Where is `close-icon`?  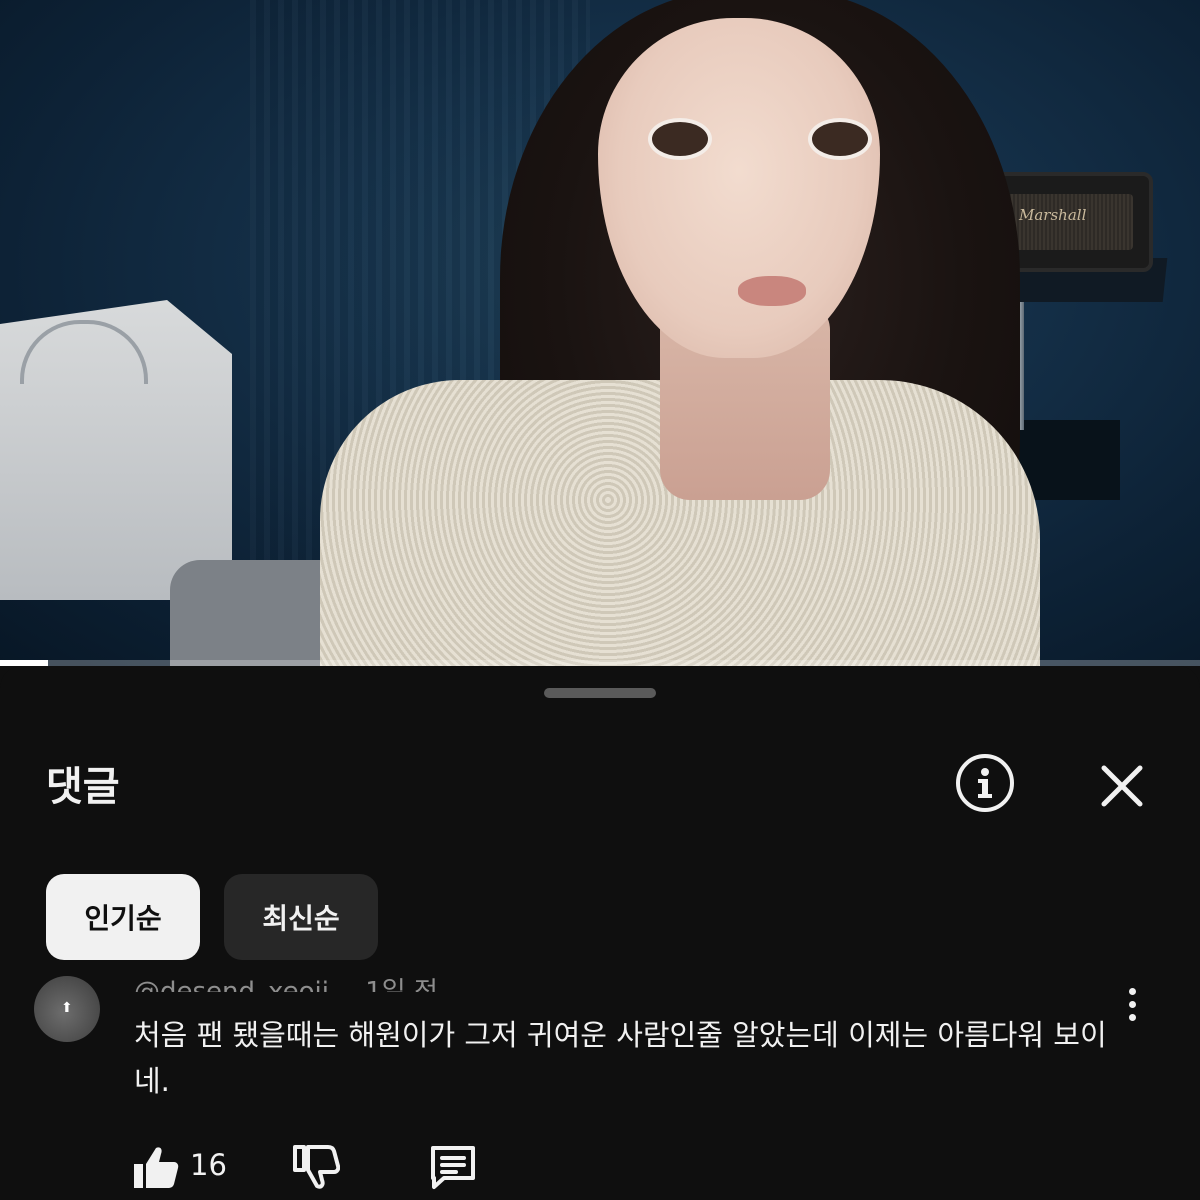 close-icon is located at coordinates (1122, 786).